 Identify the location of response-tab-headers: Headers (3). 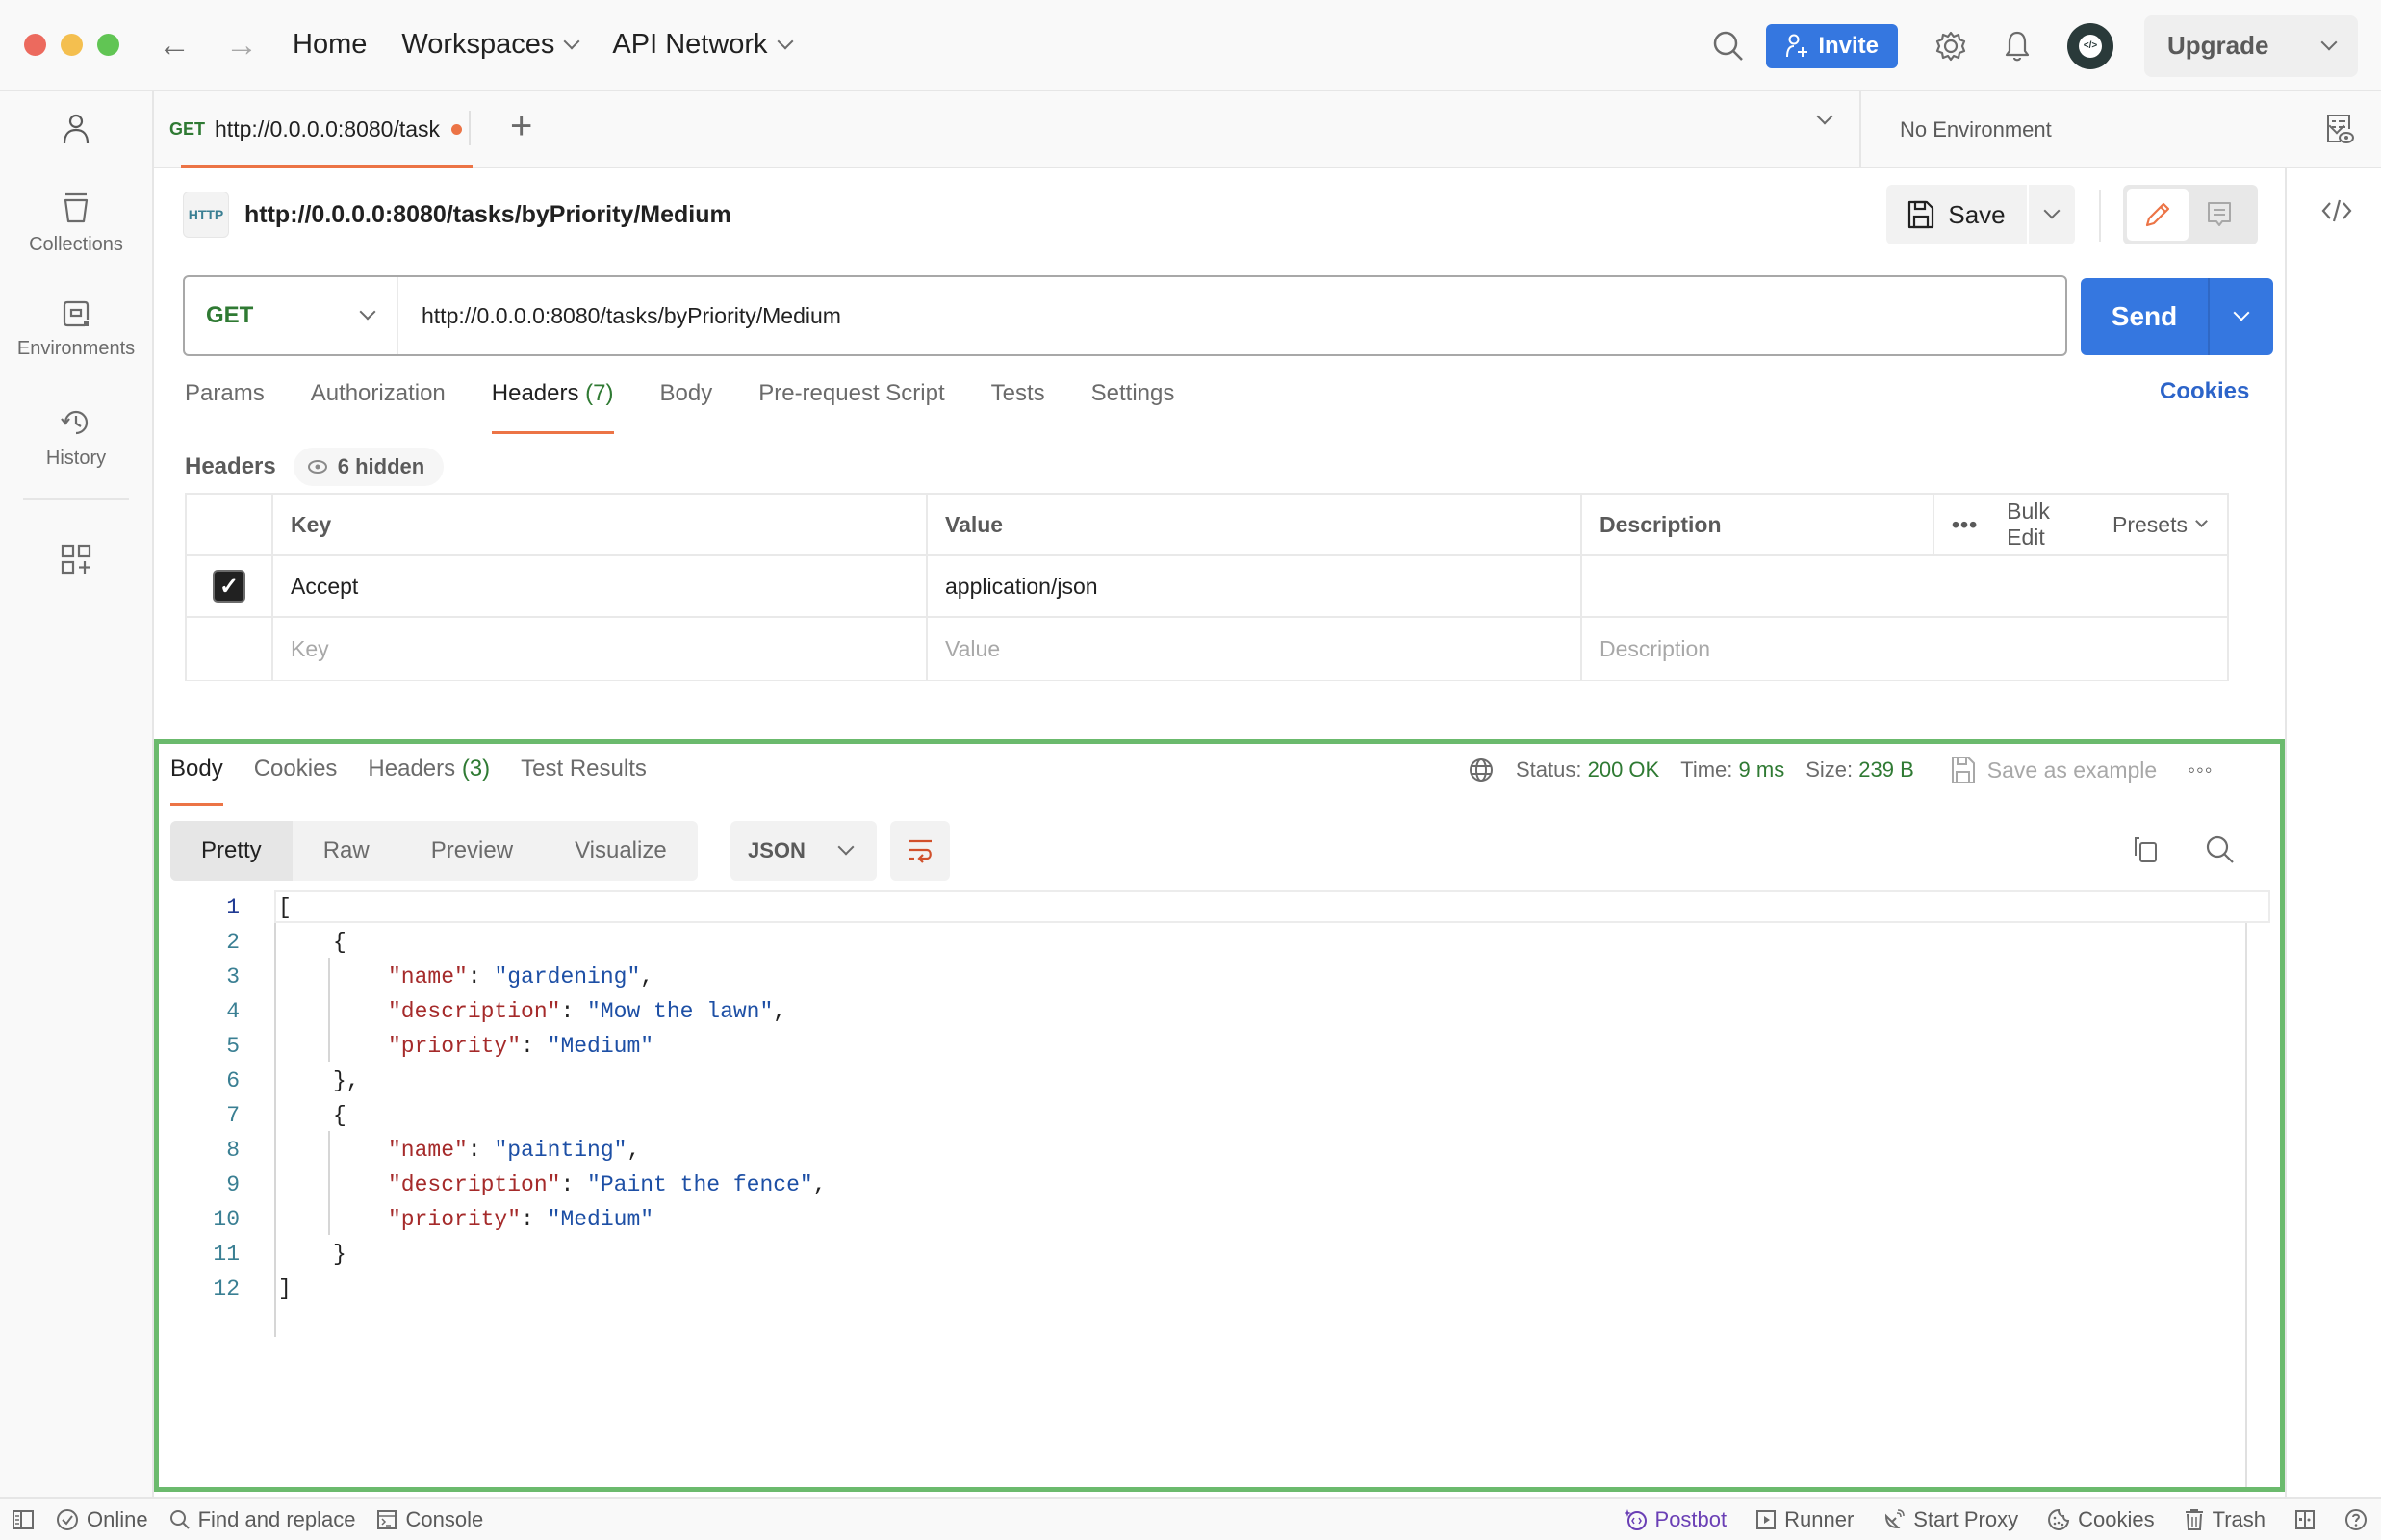
(429, 780).